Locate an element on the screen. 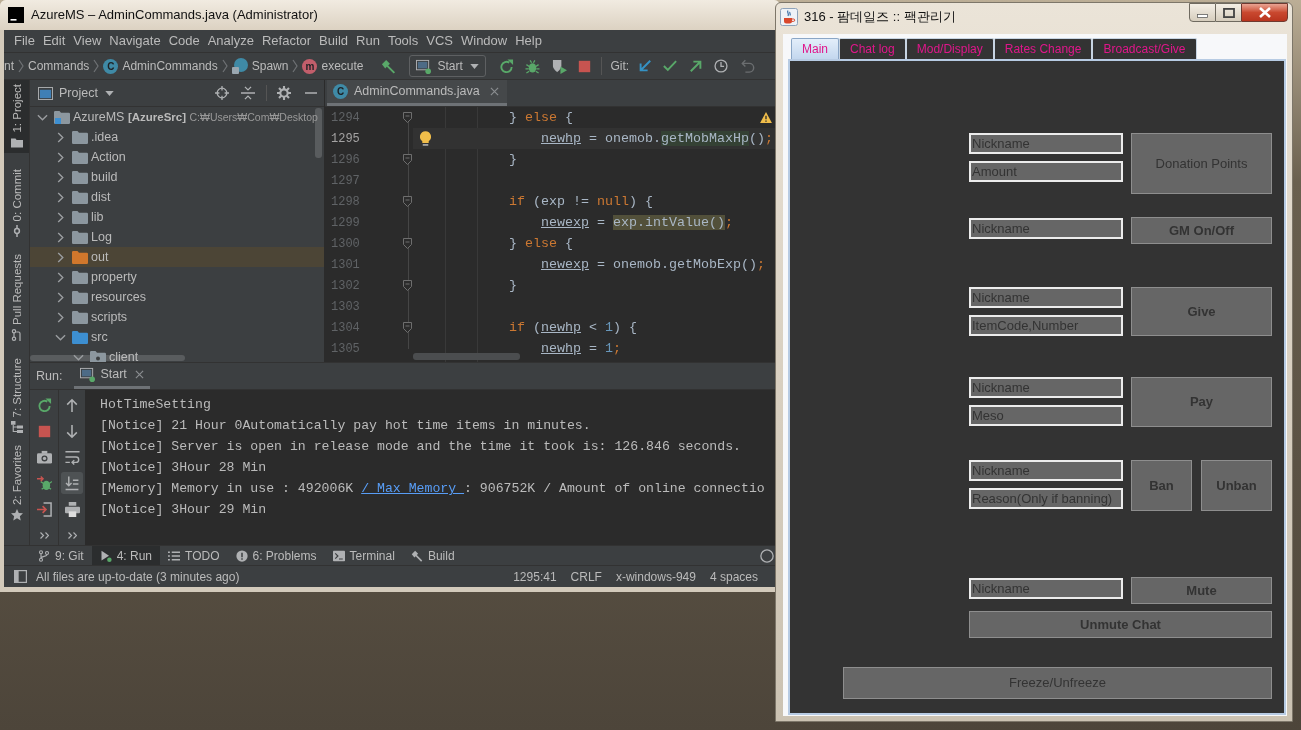  lightbulb-icon is located at coordinates (425, 138).